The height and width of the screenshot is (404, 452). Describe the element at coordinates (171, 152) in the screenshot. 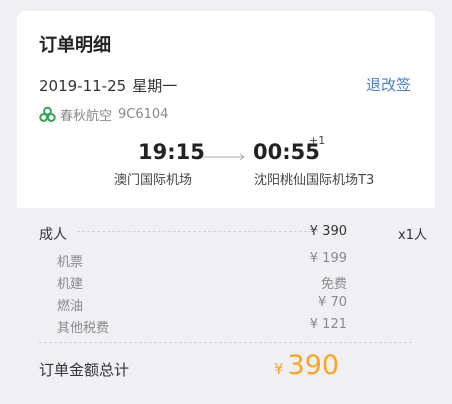

I see `departure-time: 19:15` at that location.